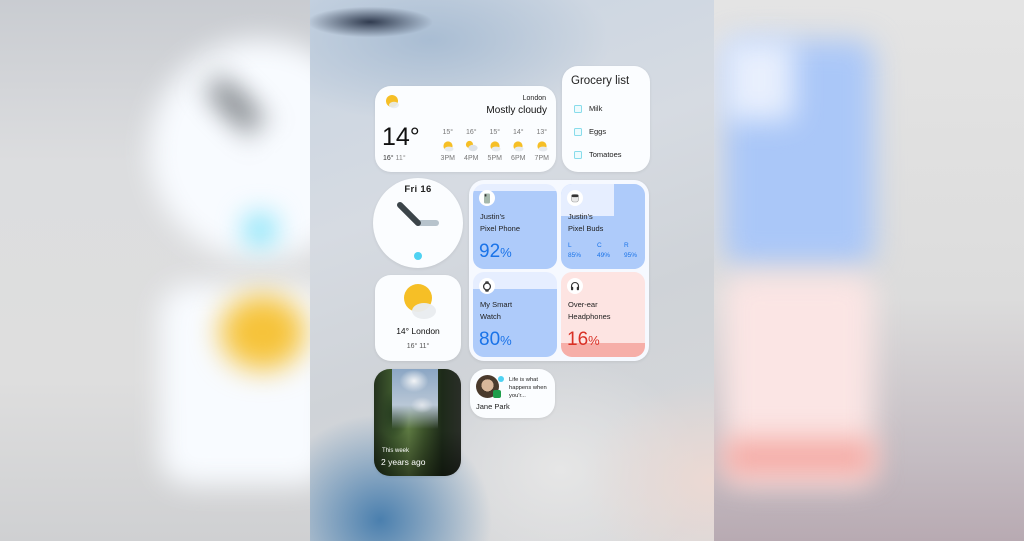 The width and height of the screenshot is (1024, 541). Describe the element at coordinates (603, 251) in the screenshot. I see `bud-battery-case: C 49%` at that location.